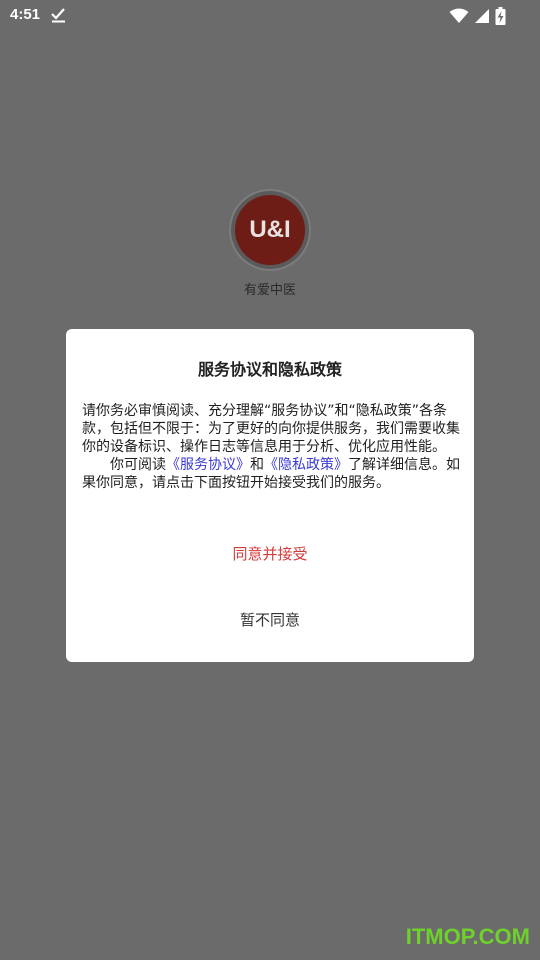 The width and height of the screenshot is (540, 960). Describe the element at coordinates (467, 936) in the screenshot. I see `watermark: ITMOP.COM` at that location.